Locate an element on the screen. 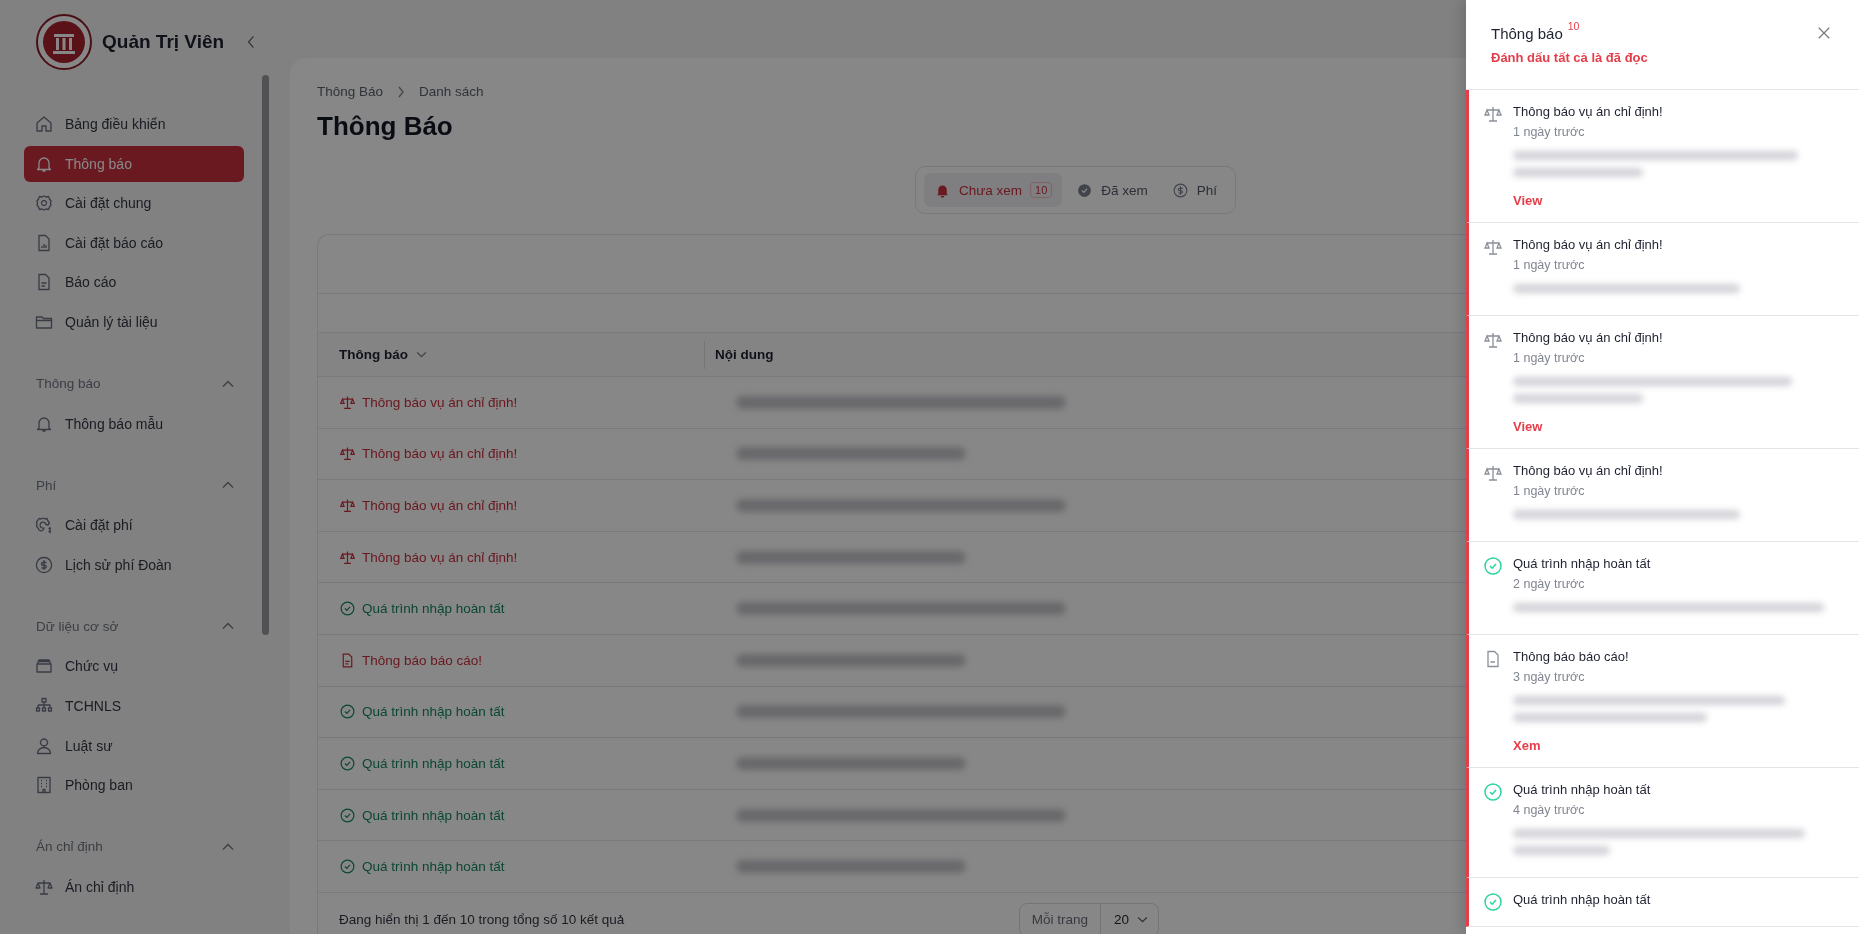  nav-item: Cài đặt chung is located at coordinates (134, 203).